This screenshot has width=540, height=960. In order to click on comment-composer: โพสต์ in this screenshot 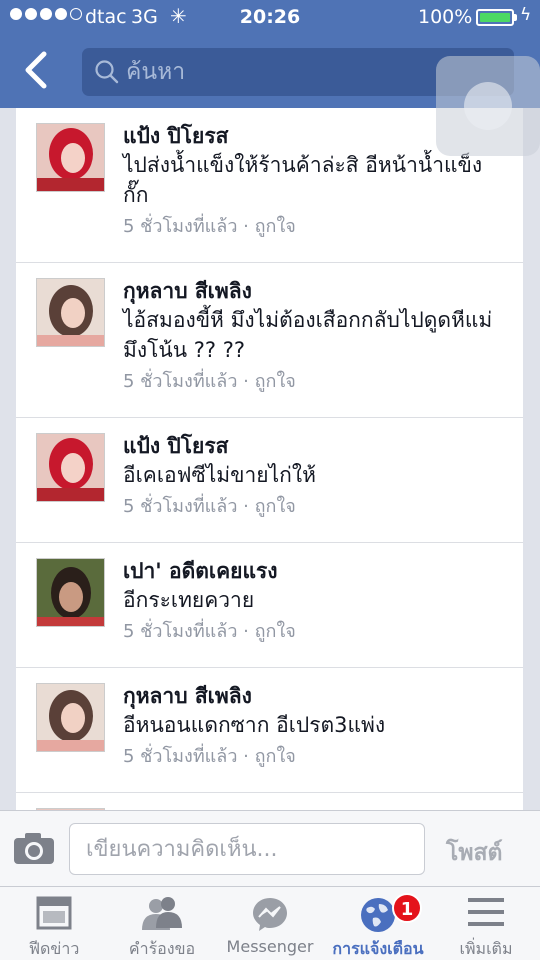, I will do `click(270, 848)`.